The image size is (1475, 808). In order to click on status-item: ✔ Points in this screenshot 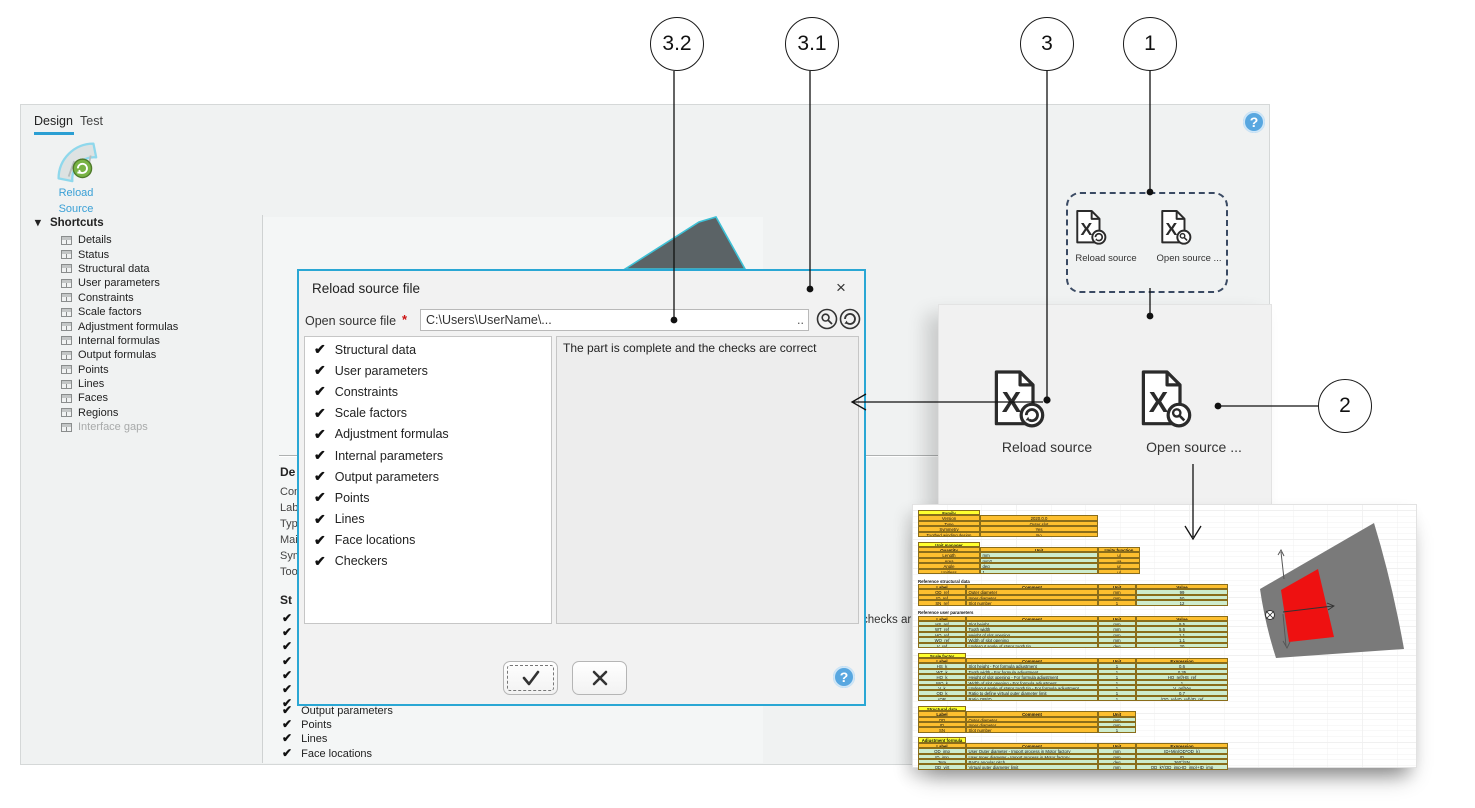, I will do `click(337, 724)`.